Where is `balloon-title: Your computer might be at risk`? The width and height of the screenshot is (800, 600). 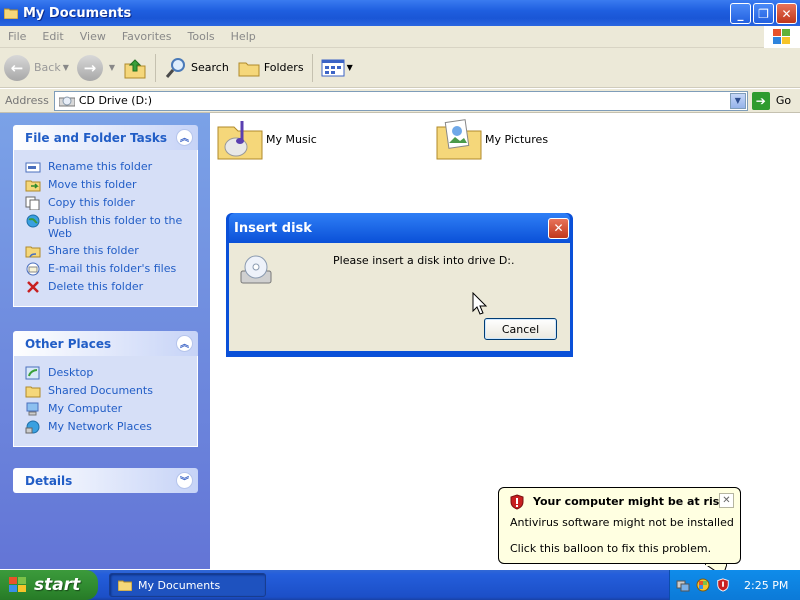 balloon-title: Your computer might be at risk is located at coordinates (630, 501).